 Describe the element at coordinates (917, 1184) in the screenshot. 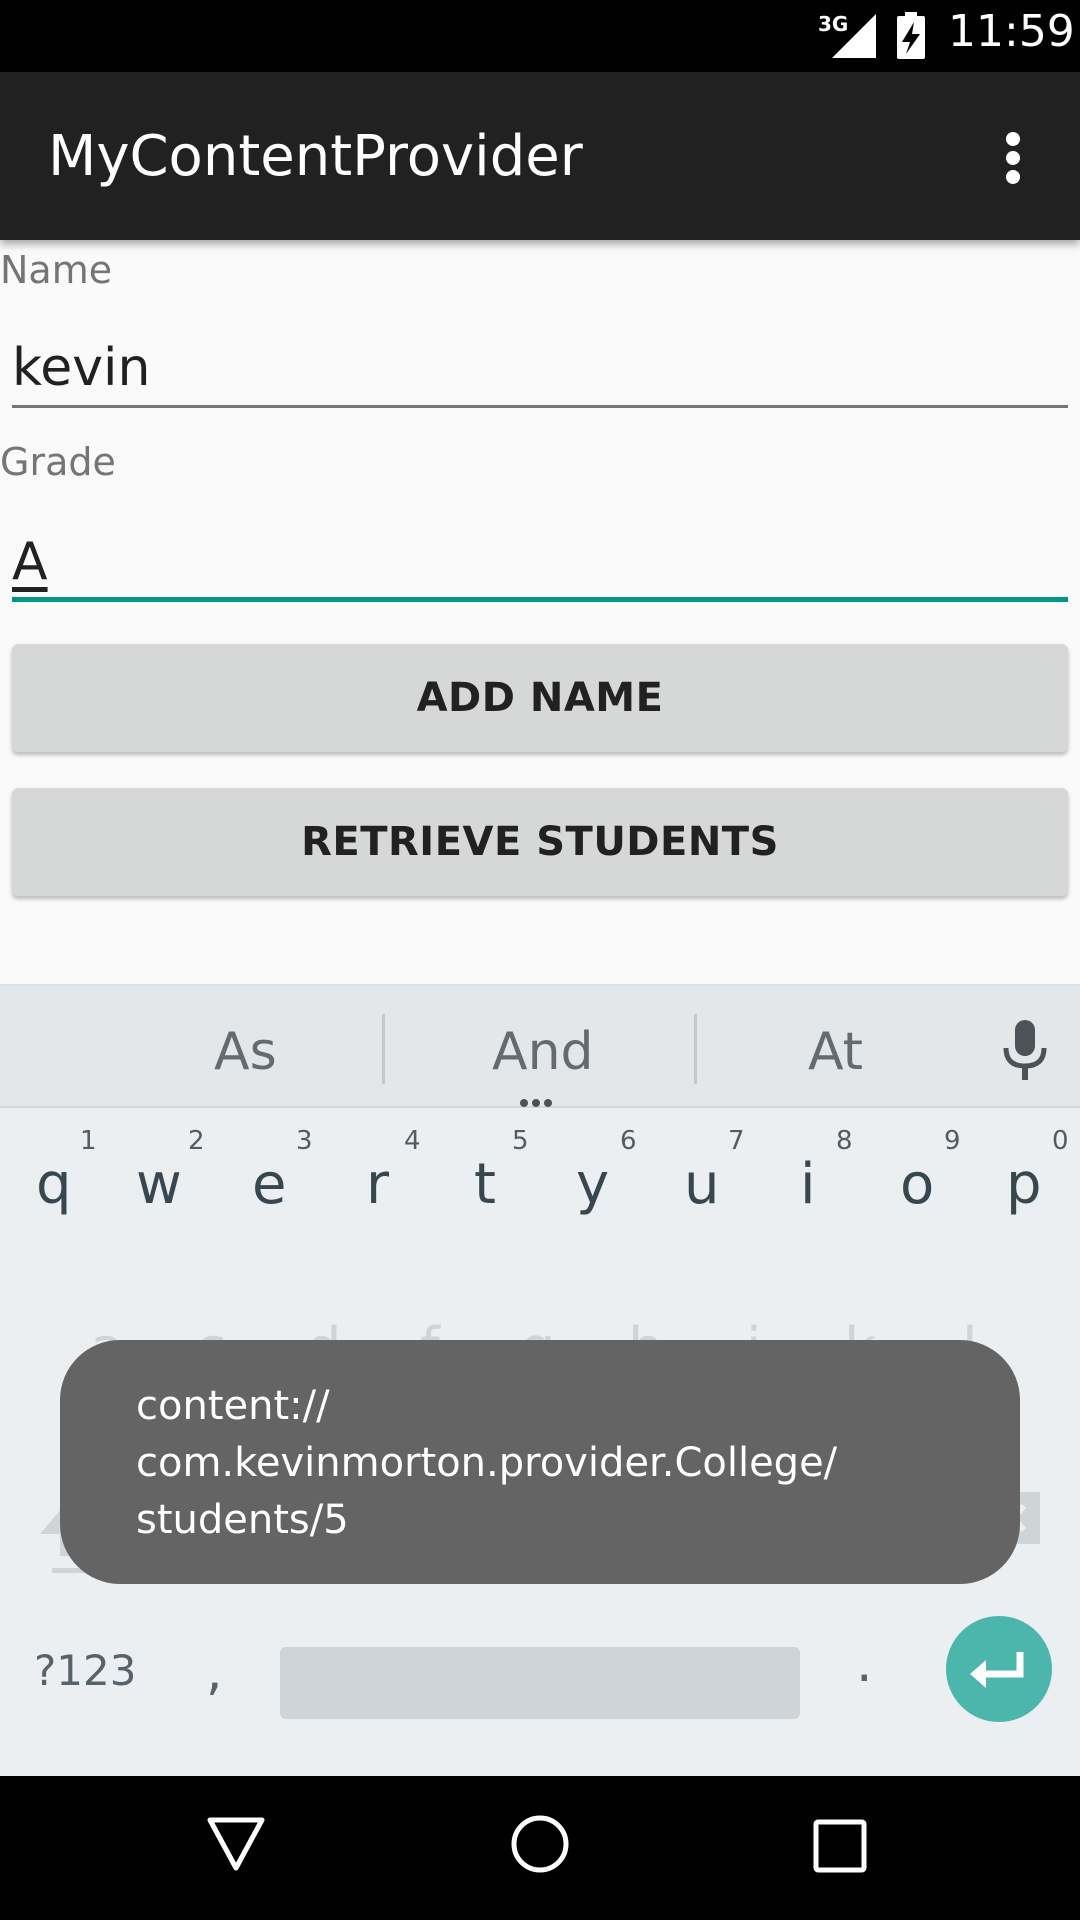

I see `key-o: o` at that location.